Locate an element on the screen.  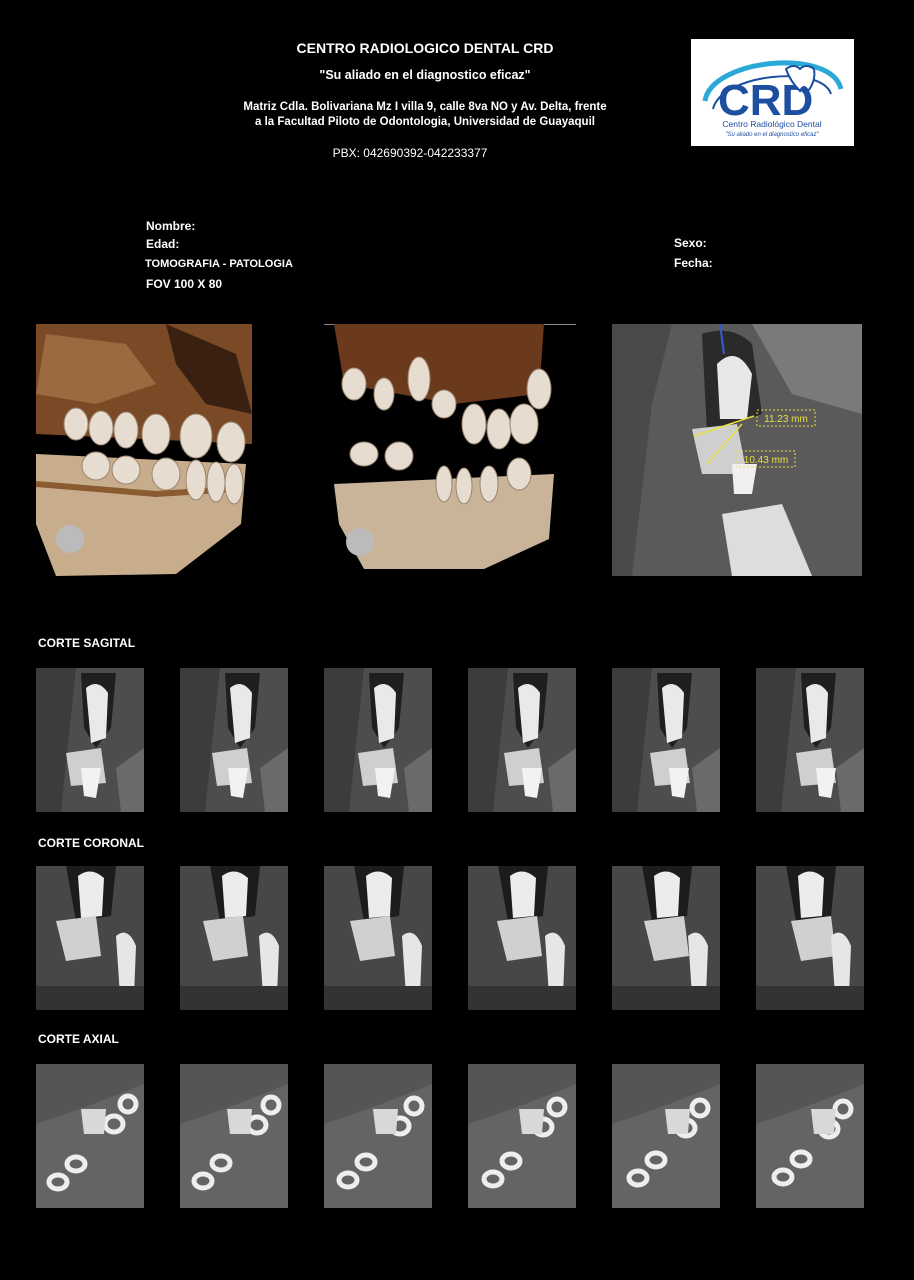
age-label: Edad: is located at coordinates (163, 244).